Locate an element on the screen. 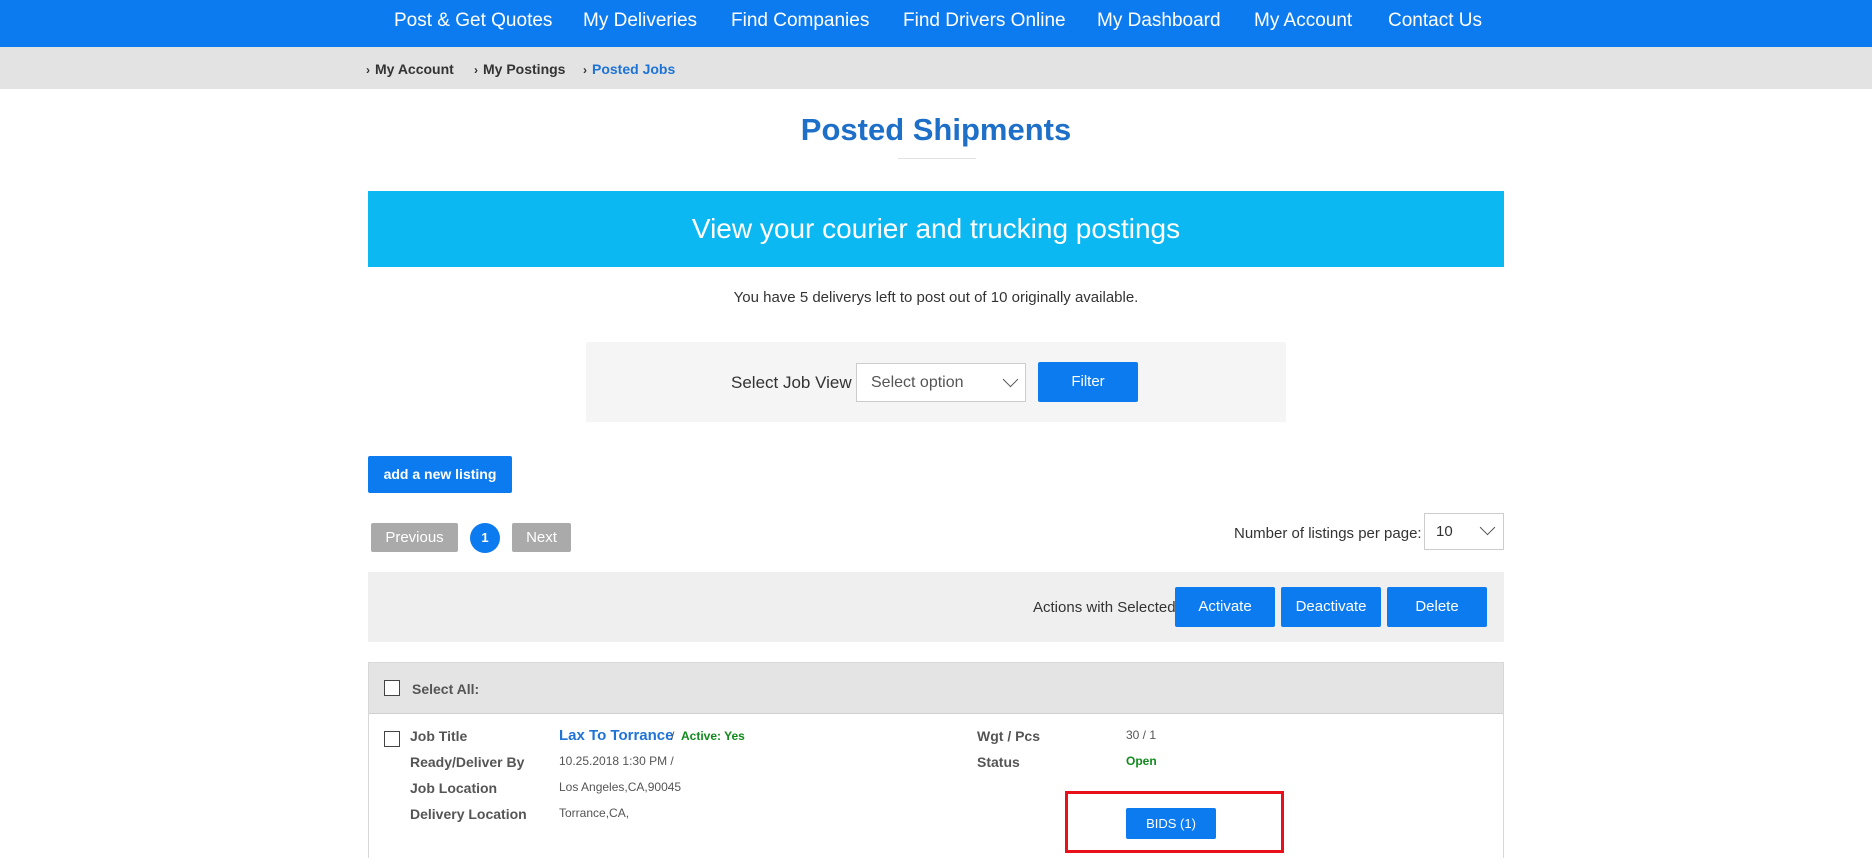 This screenshot has height=858, width=1872. nav-contact-us: Contact Us is located at coordinates (1435, 21).